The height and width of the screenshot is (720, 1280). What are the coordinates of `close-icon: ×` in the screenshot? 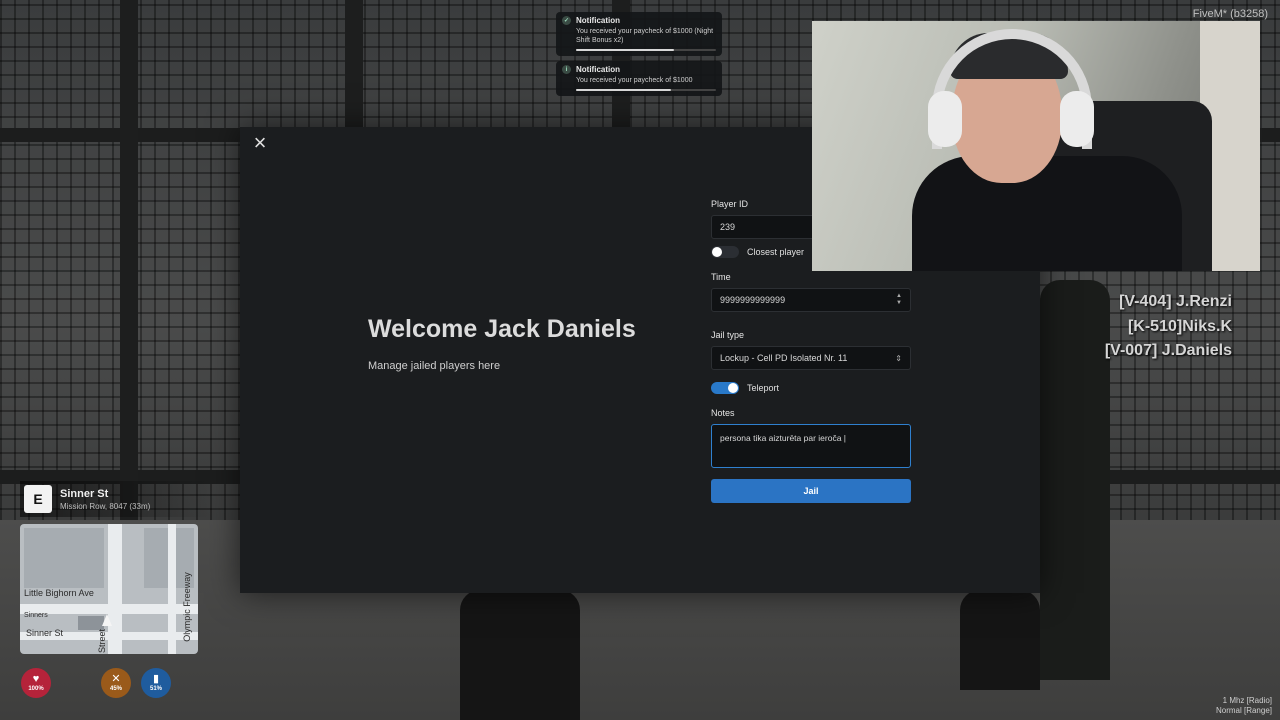 It's located at (260, 143).